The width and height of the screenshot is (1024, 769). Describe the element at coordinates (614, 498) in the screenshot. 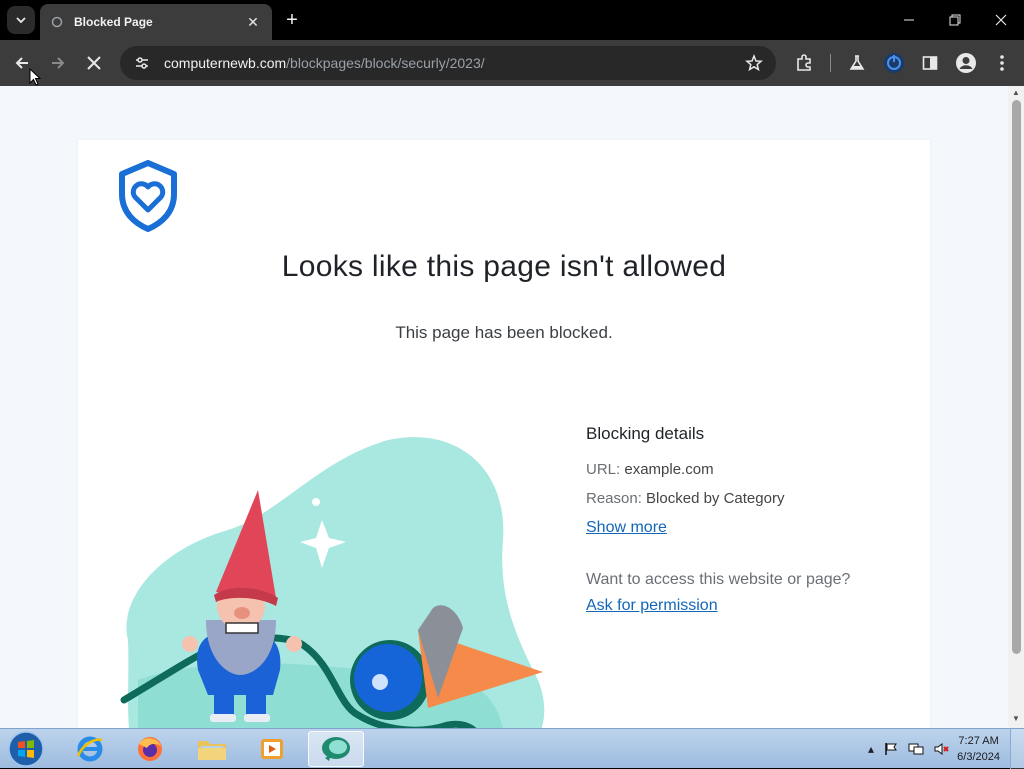

I see `reason-label: Reason:` at that location.